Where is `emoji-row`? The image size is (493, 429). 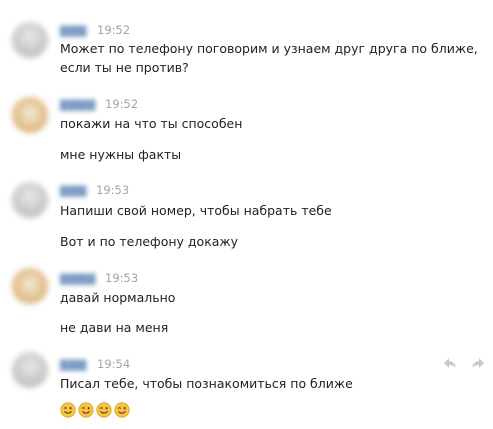 emoji-row is located at coordinates (95, 410).